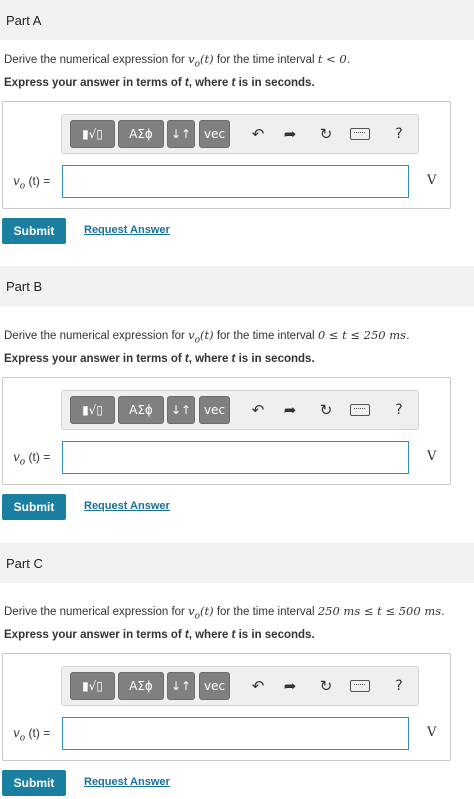 This screenshot has width=474, height=799. What do you see at coordinates (237, 20) in the screenshot?
I see `part-a-header: Part A` at bounding box center [237, 20].